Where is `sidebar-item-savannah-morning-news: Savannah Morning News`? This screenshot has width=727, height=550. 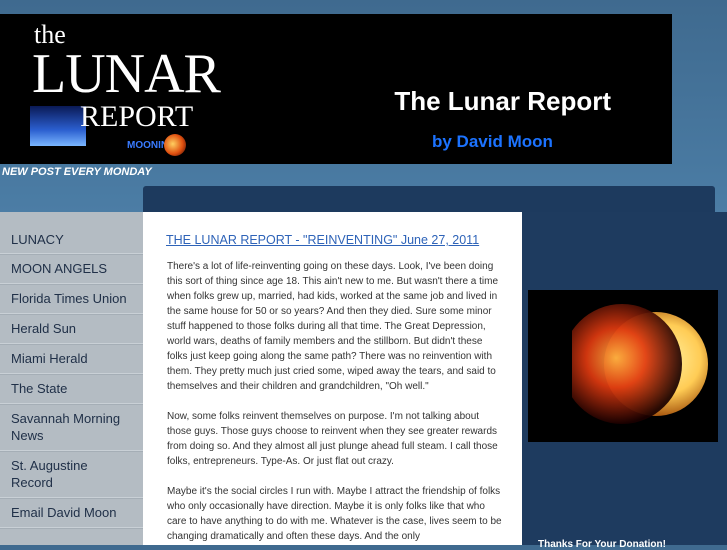
sidebar-item-savannah-morning-news: Savannah Morning News is located at coordinates (71, 427).